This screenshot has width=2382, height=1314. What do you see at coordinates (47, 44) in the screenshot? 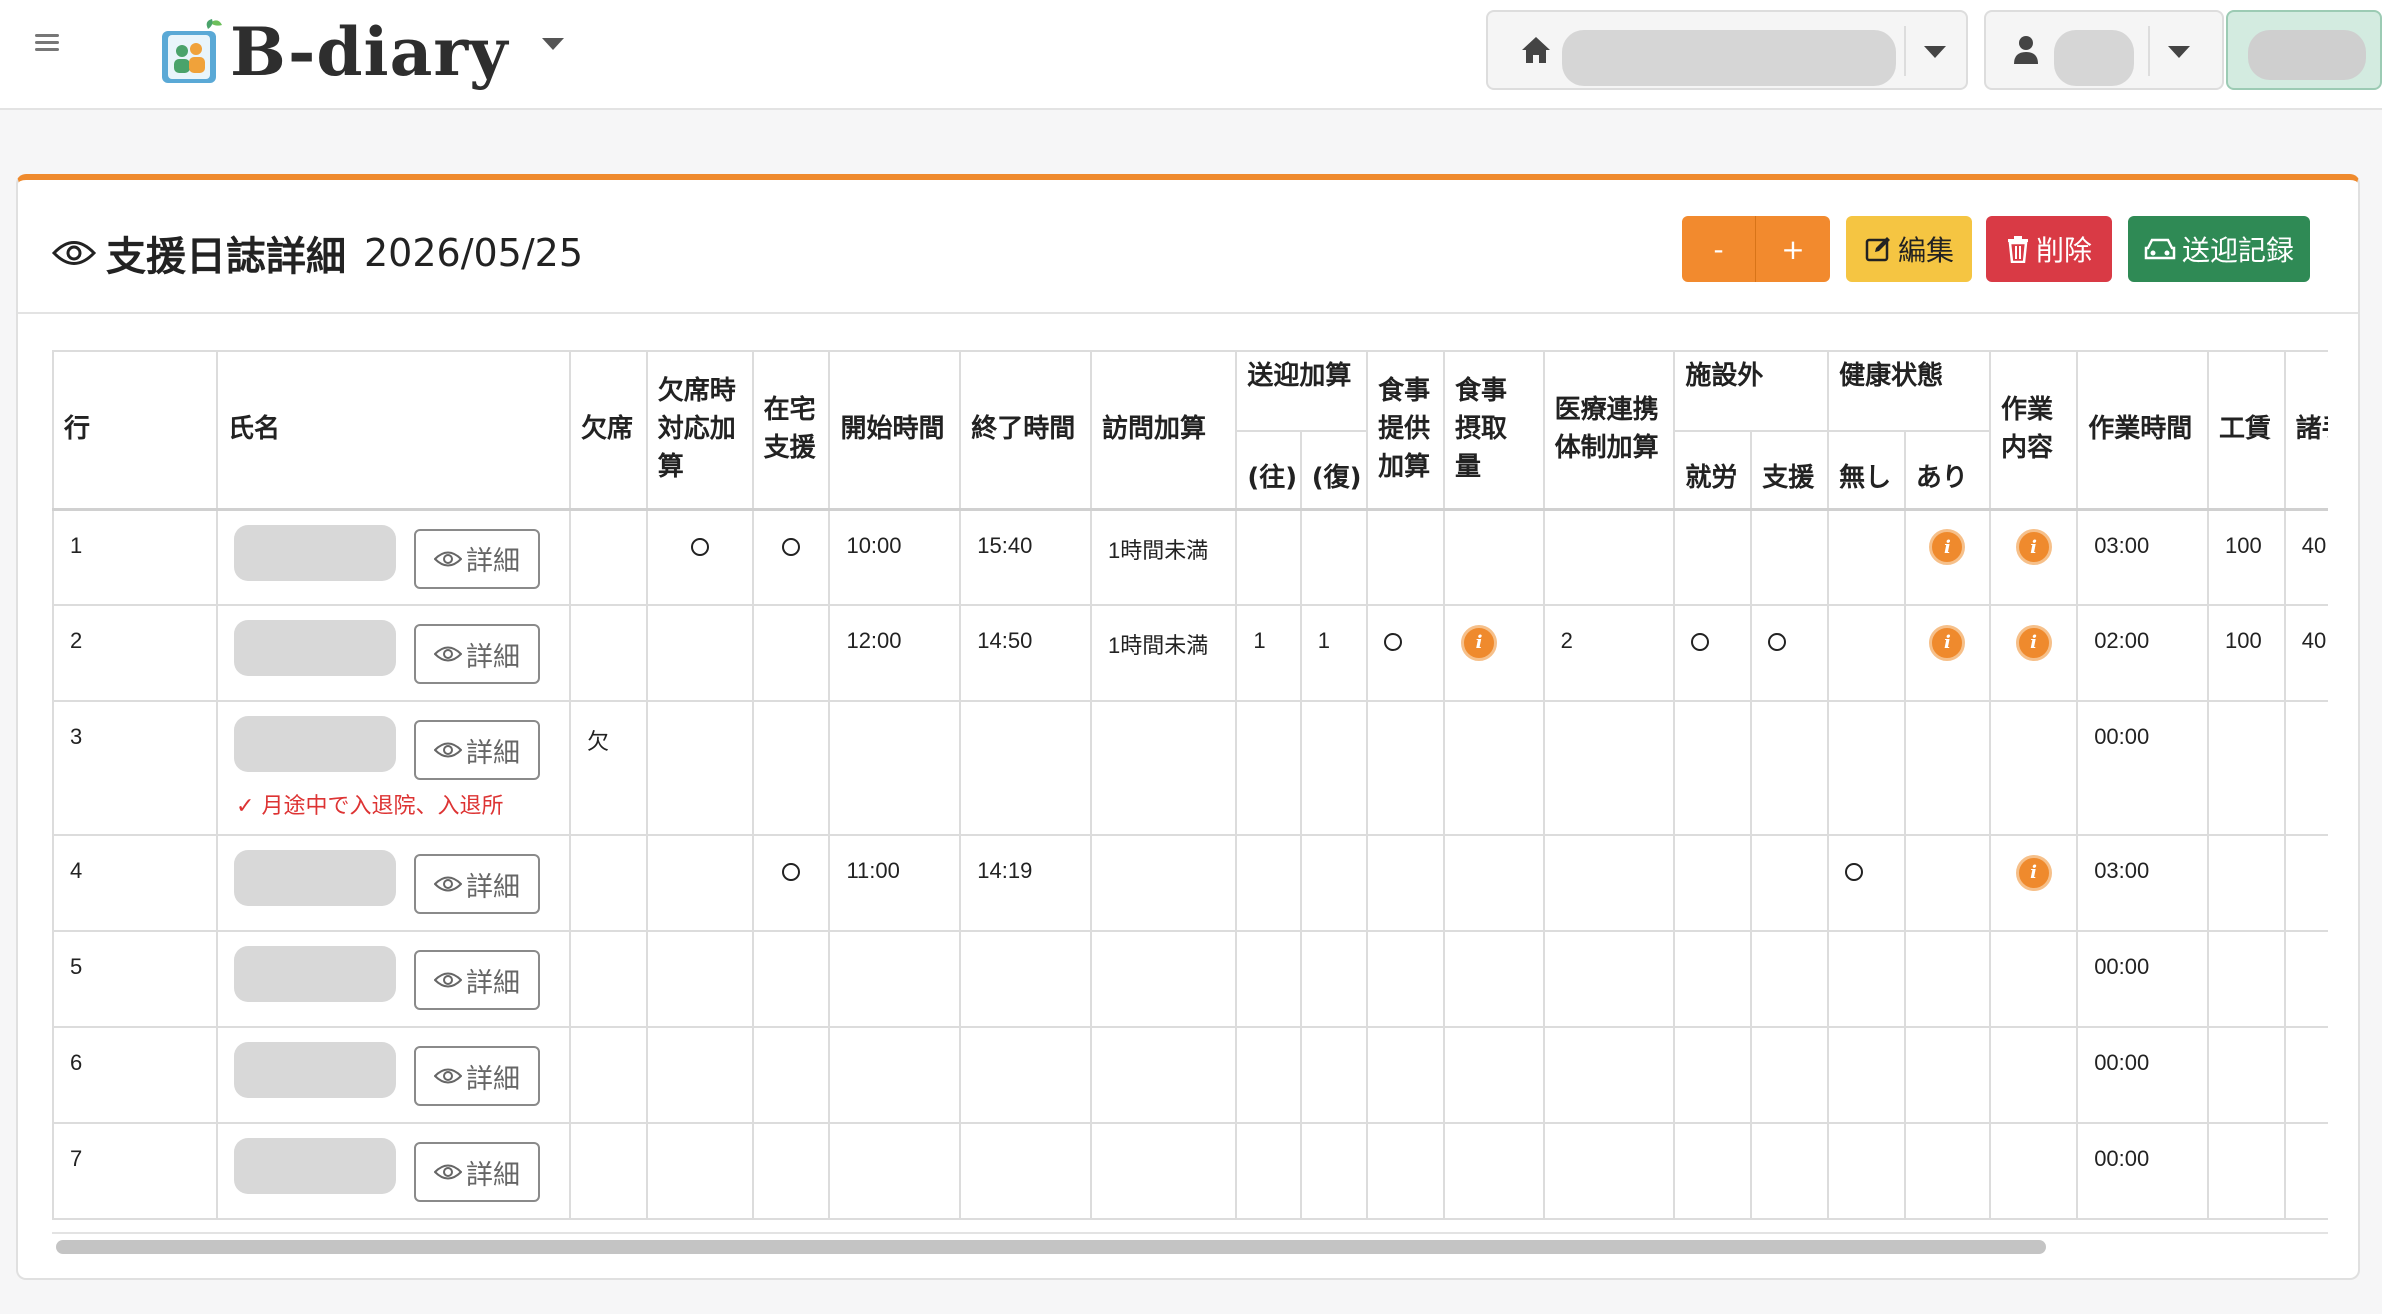
I see `hamburger-icon` at bounding box center [47, 44].